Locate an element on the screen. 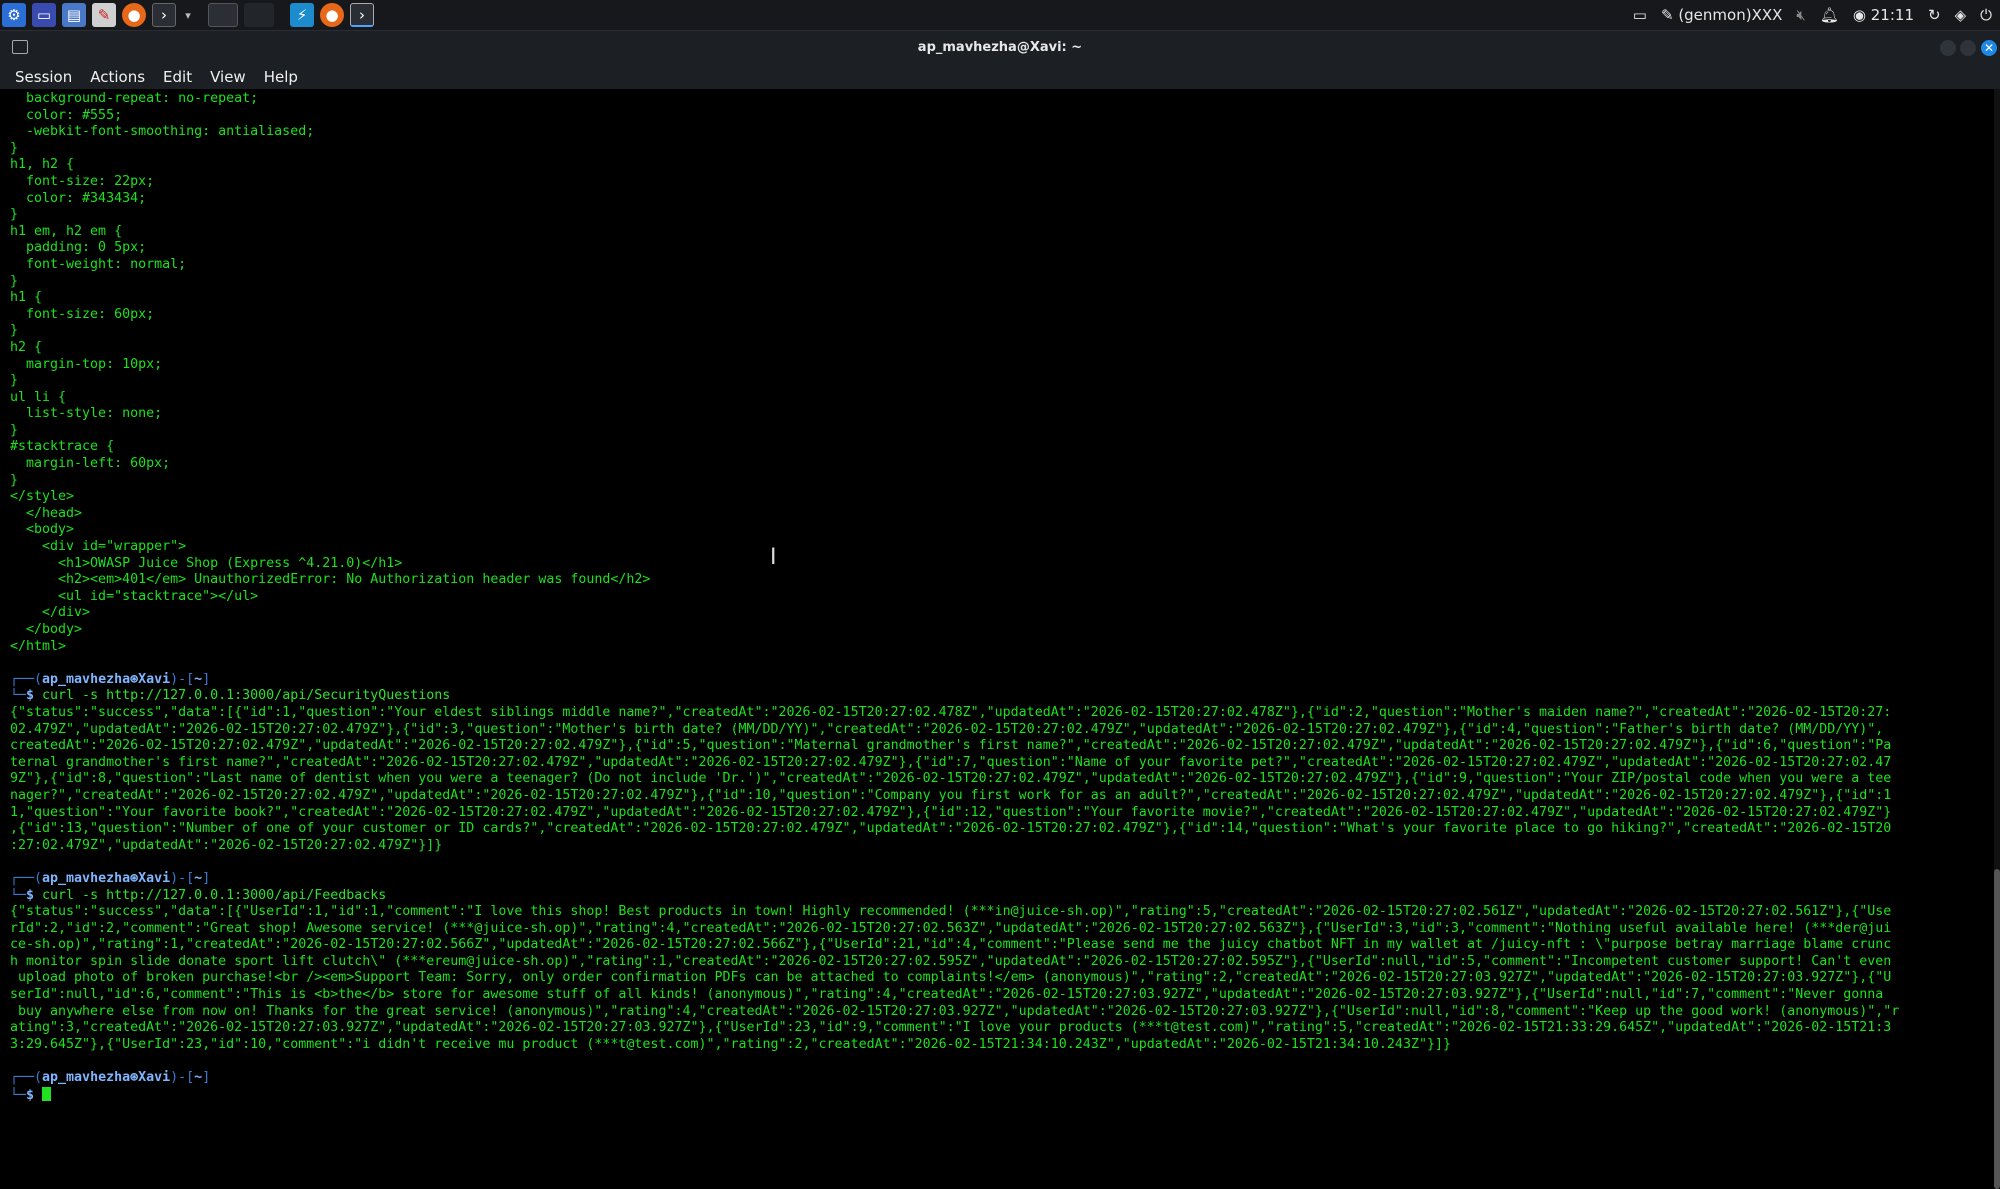 Image resolution: width=2000 pixels, height=1189 pixels. desktop-icon: ▭ is located at coordinates (44, 15).